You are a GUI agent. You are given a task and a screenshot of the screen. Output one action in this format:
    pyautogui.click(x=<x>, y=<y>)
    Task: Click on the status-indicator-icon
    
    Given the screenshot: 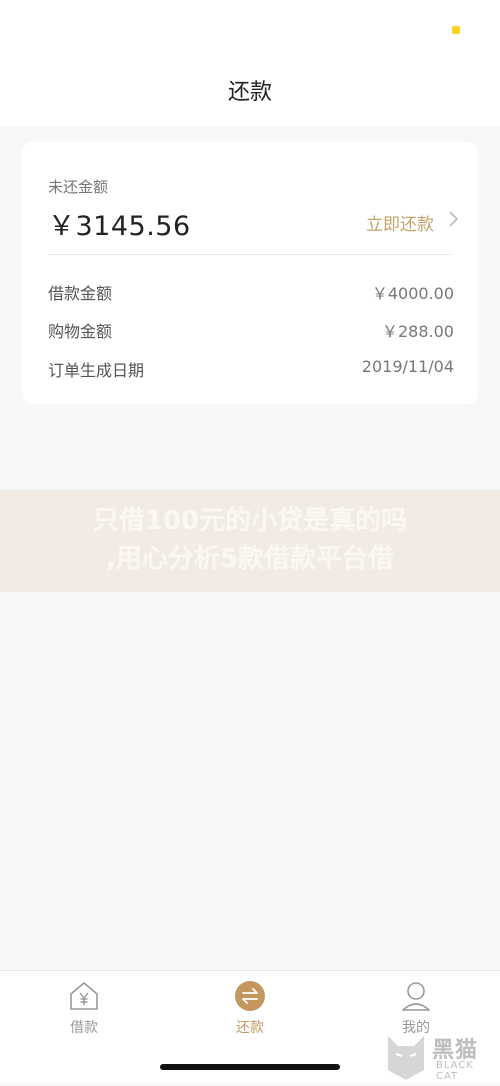 What is the action you would take?
    pyautogui.click(x=456, y=30)
    